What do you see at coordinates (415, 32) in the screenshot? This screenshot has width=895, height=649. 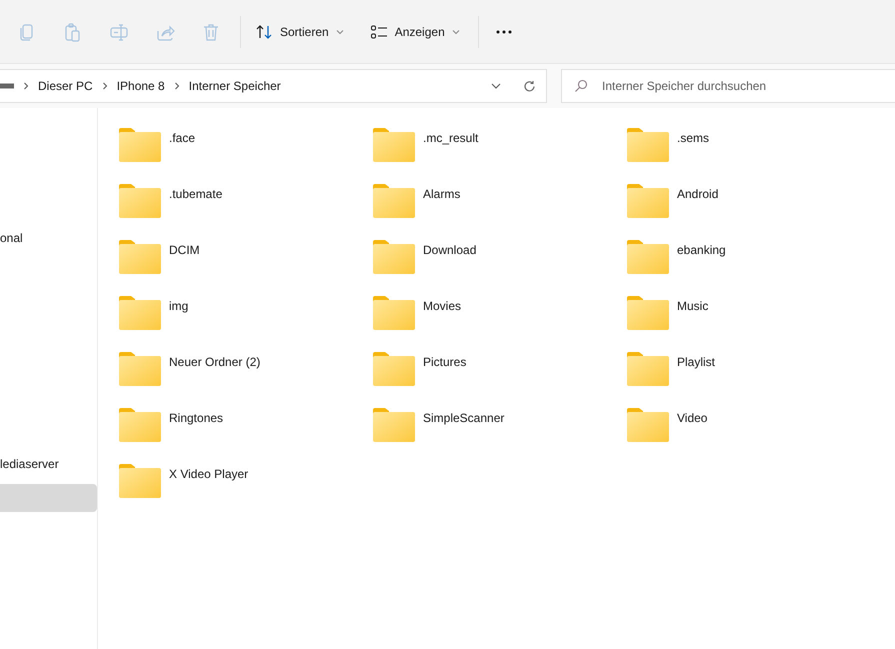 I see `view-menu-button: Anzeigen` at bounding box center [415, 32].